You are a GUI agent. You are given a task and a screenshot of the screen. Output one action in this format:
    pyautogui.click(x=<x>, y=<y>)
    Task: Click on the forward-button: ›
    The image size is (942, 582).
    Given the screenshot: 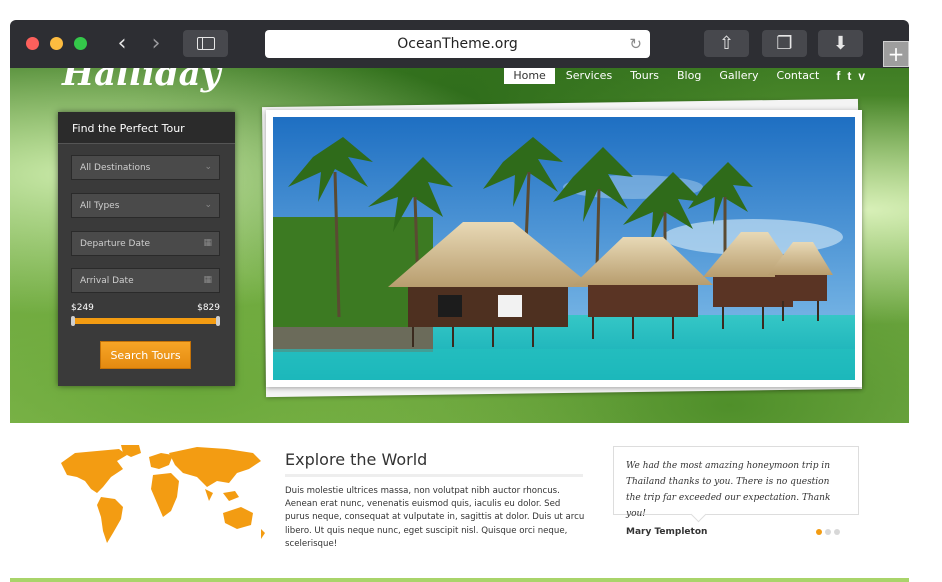 What is the action you would take?
    pyautogui.click(x=156, y=43)
    